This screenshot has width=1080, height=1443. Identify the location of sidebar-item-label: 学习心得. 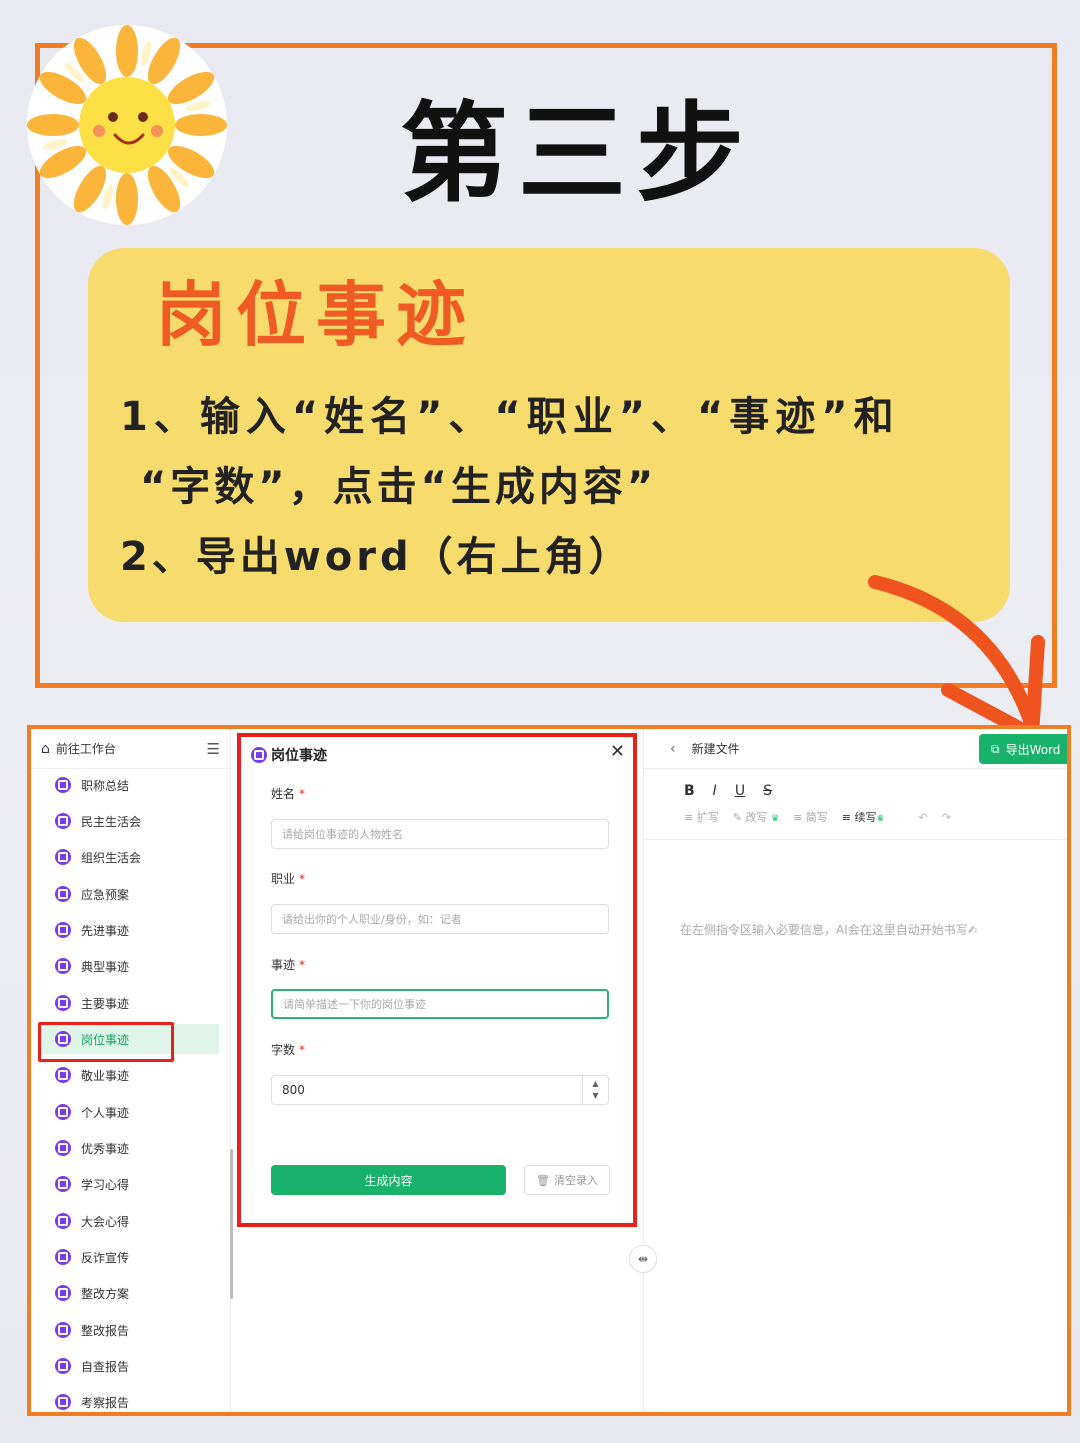
(105, 1184).